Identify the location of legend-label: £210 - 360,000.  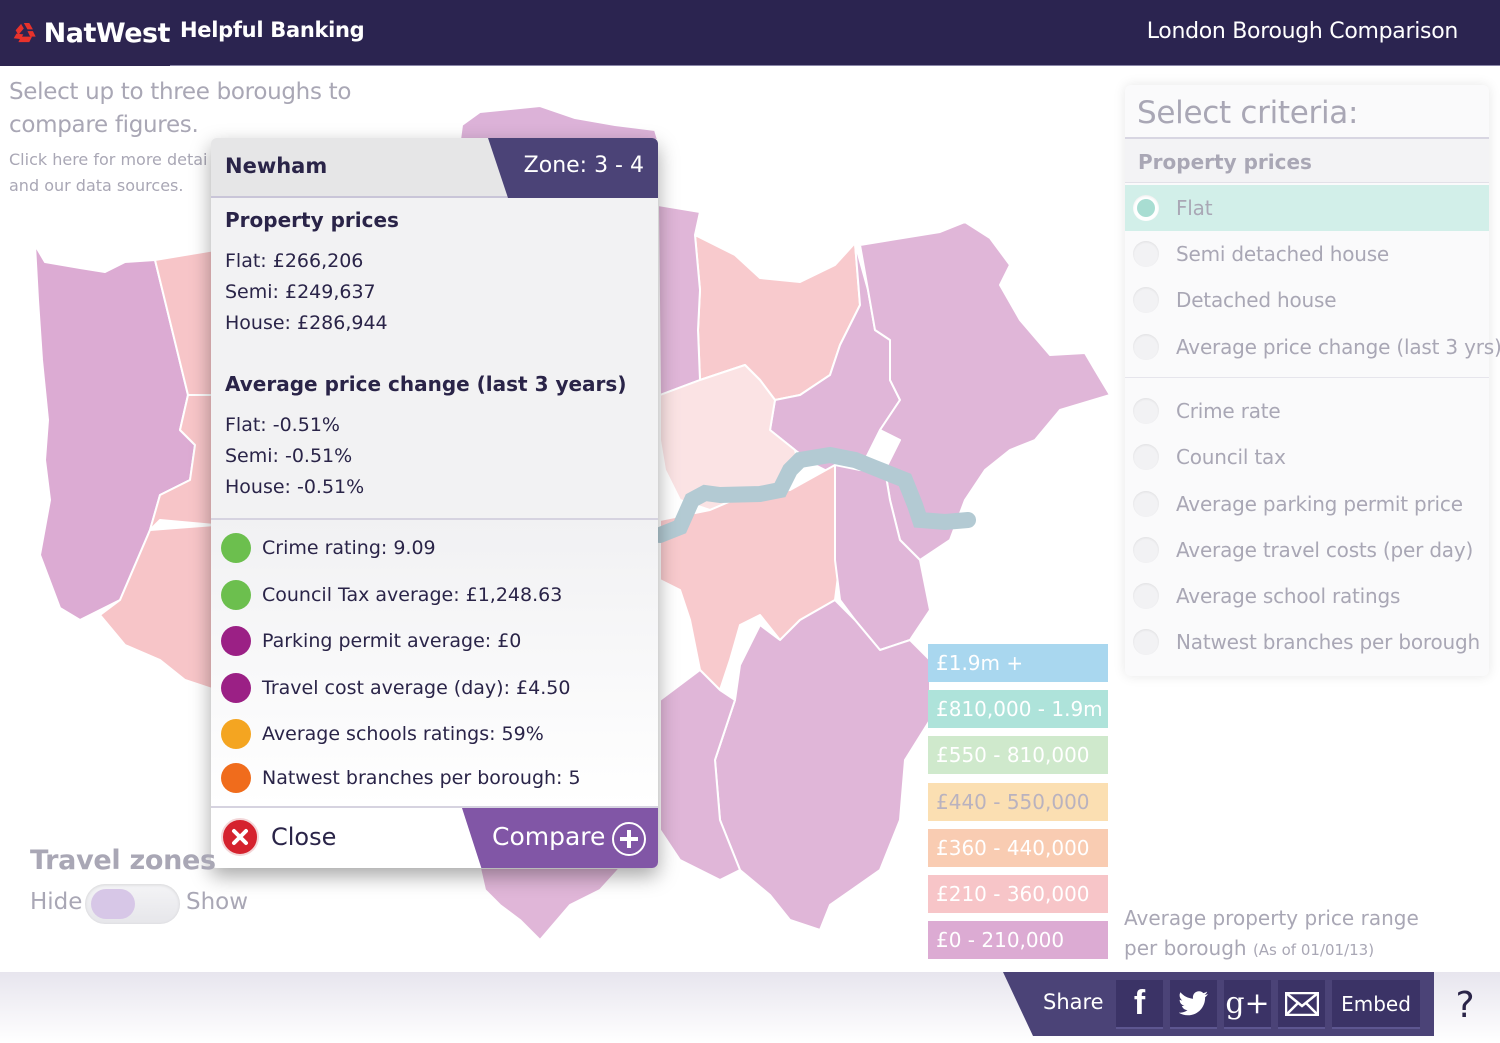
(1013, 894).